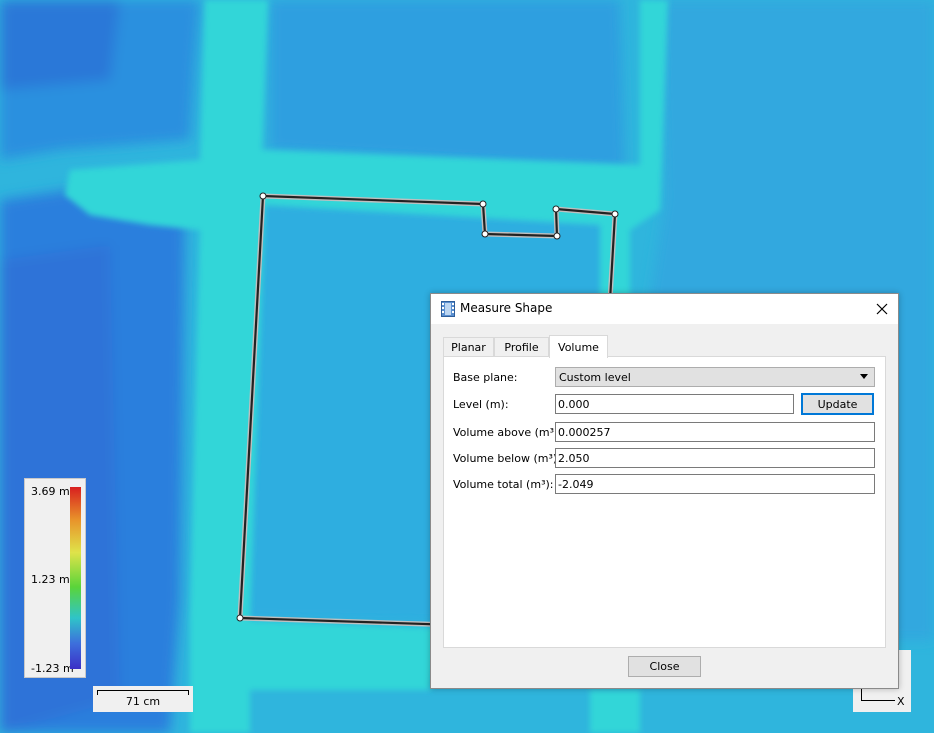 This screenshot has width=934, height=733. I want to click on scale-bar-label: 71 cm, so click(143, 701).